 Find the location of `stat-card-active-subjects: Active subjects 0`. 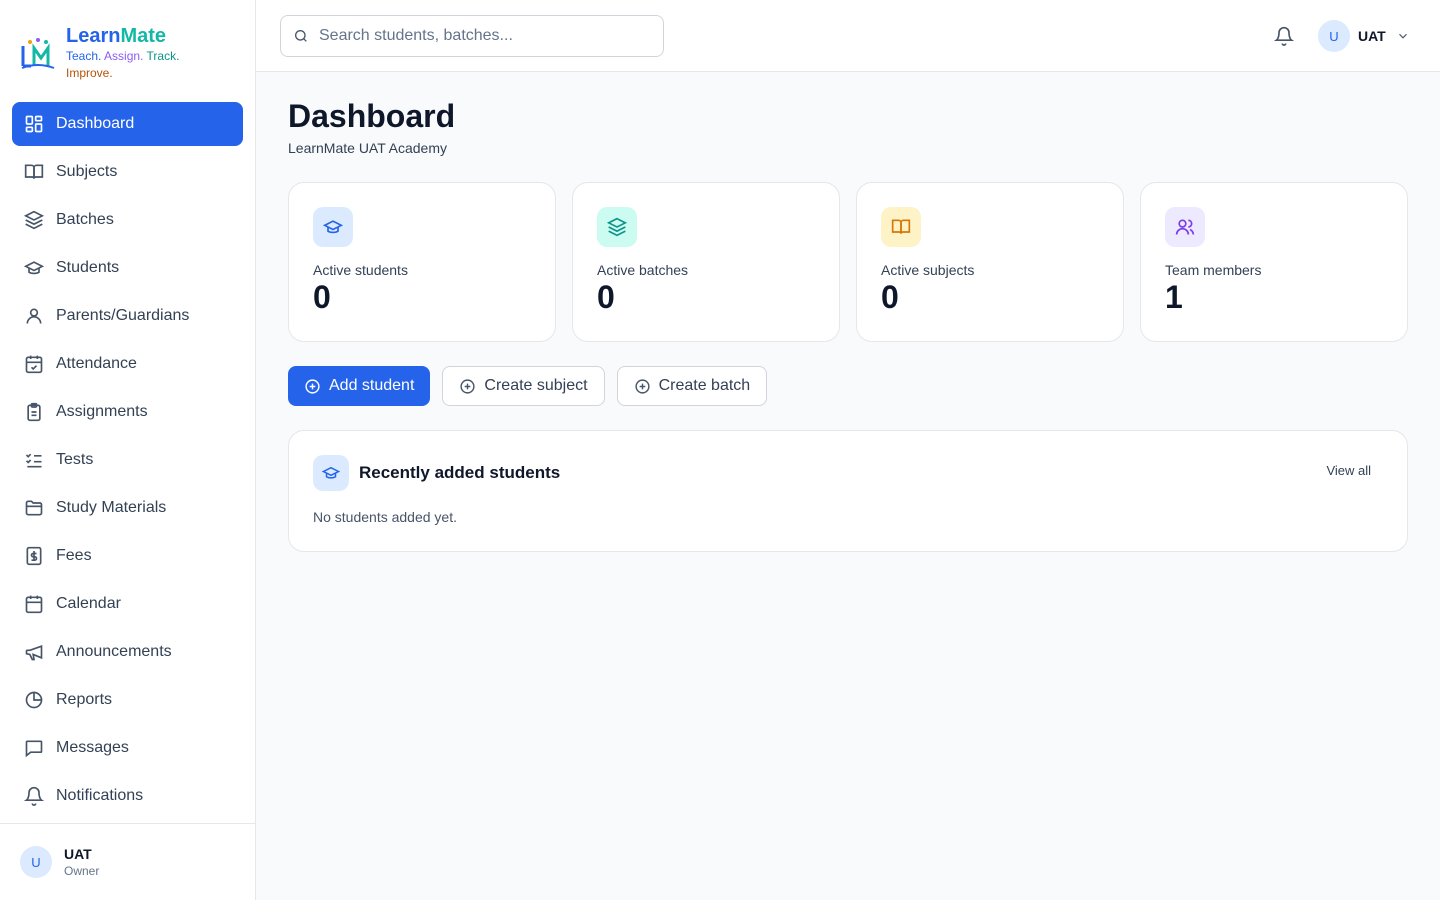

stat-card-active-subjects: Active subjects 0 is located at coordinates (990, 262).